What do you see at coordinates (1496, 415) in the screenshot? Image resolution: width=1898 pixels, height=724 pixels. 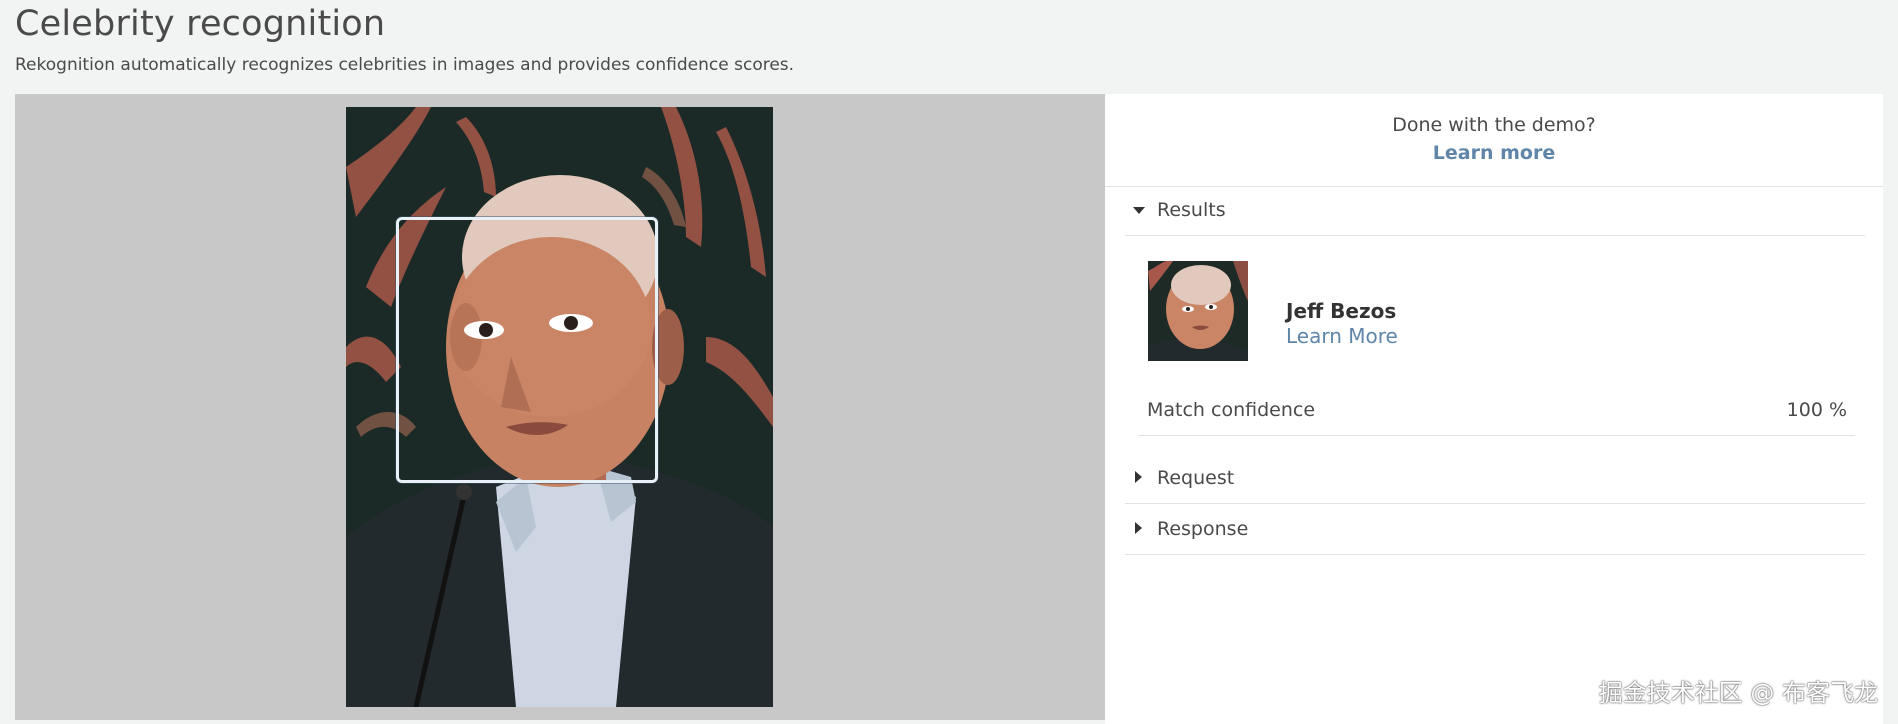 I see `match-confidence-row: Match confidence 100 %` at bounding box center [1496, 415].